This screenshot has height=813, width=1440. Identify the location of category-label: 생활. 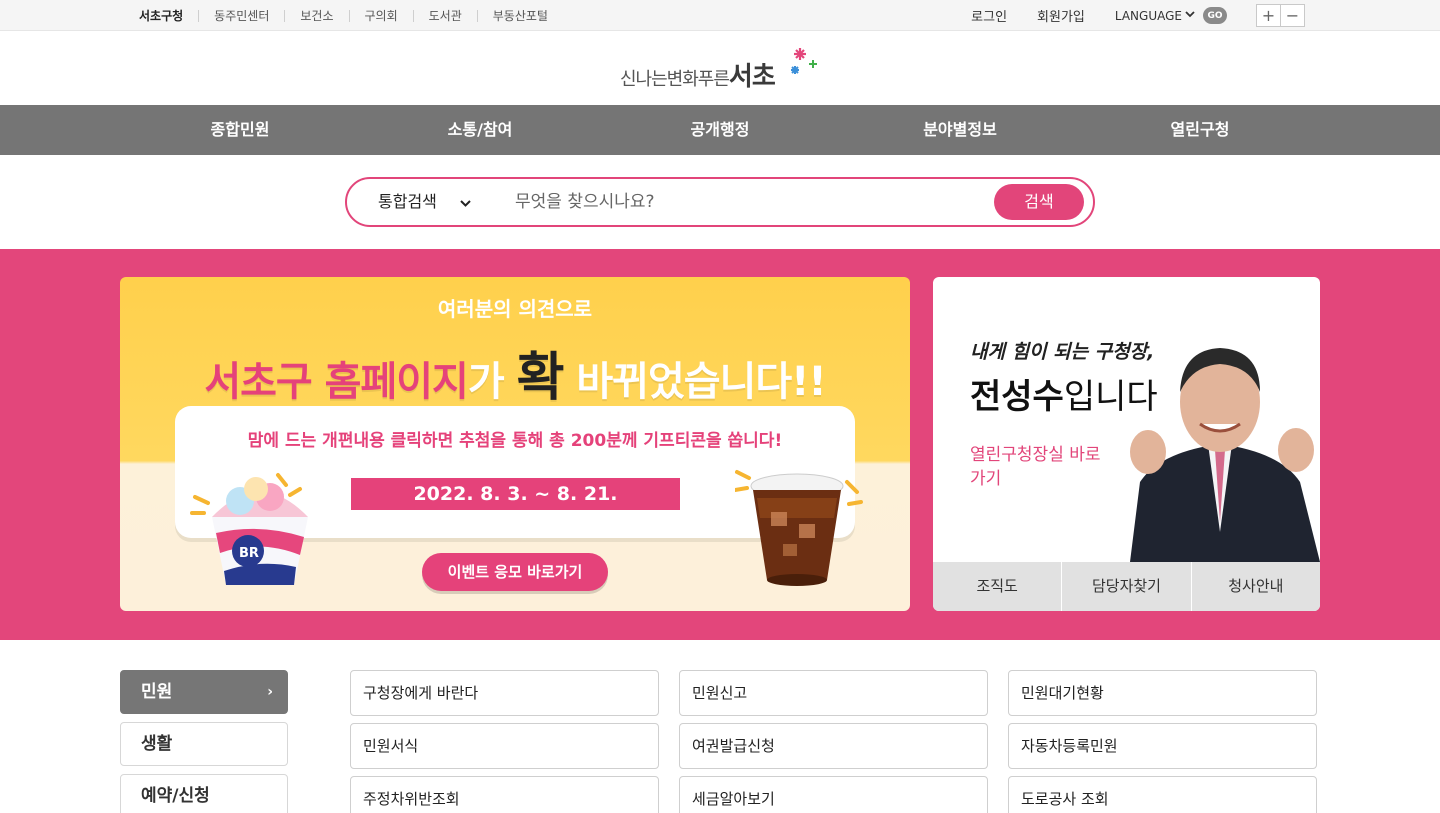
(157, 744).